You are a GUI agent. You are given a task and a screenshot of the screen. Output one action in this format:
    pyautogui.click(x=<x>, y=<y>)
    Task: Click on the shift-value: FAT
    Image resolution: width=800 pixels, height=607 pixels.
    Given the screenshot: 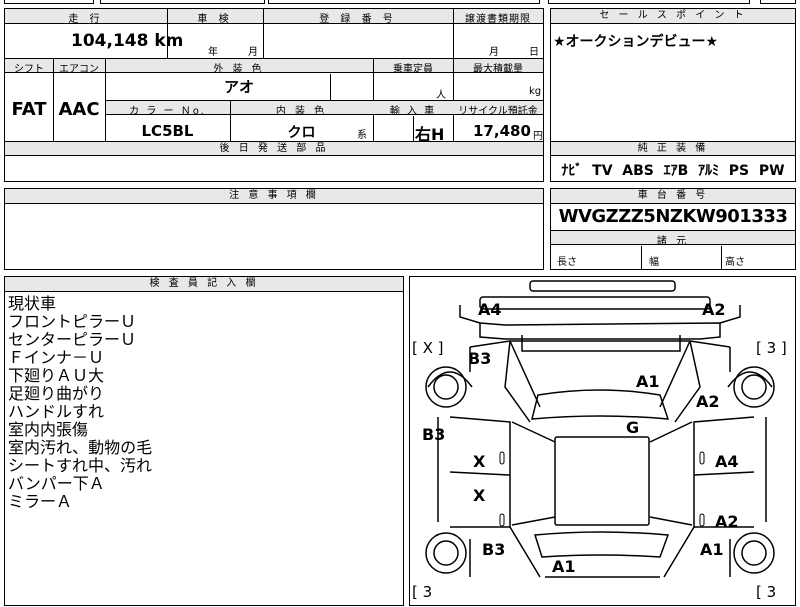 What is the action you would take?
    pyautogui.click(x=29, y=109)
    